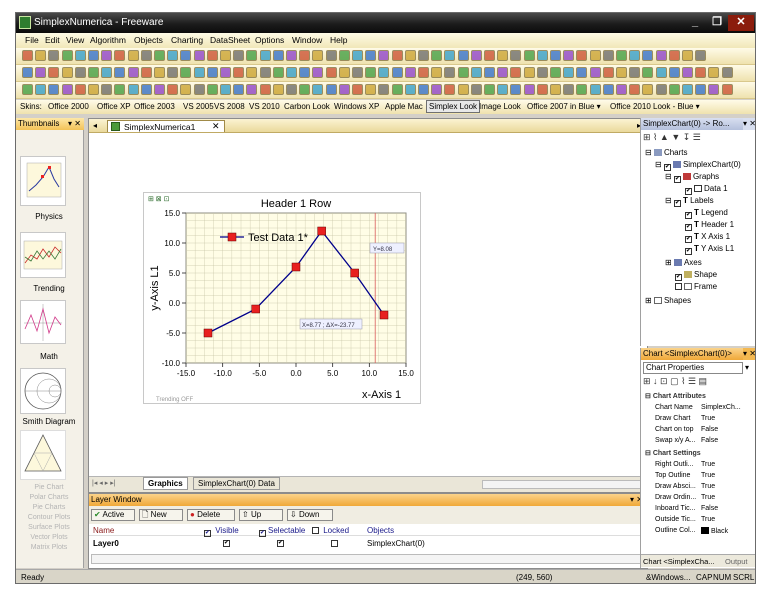  What do you see at coordinates (667, 167) in the screenshot?
I see `simplexchart-checkbox: ✔` at bounding box center [667, 167].